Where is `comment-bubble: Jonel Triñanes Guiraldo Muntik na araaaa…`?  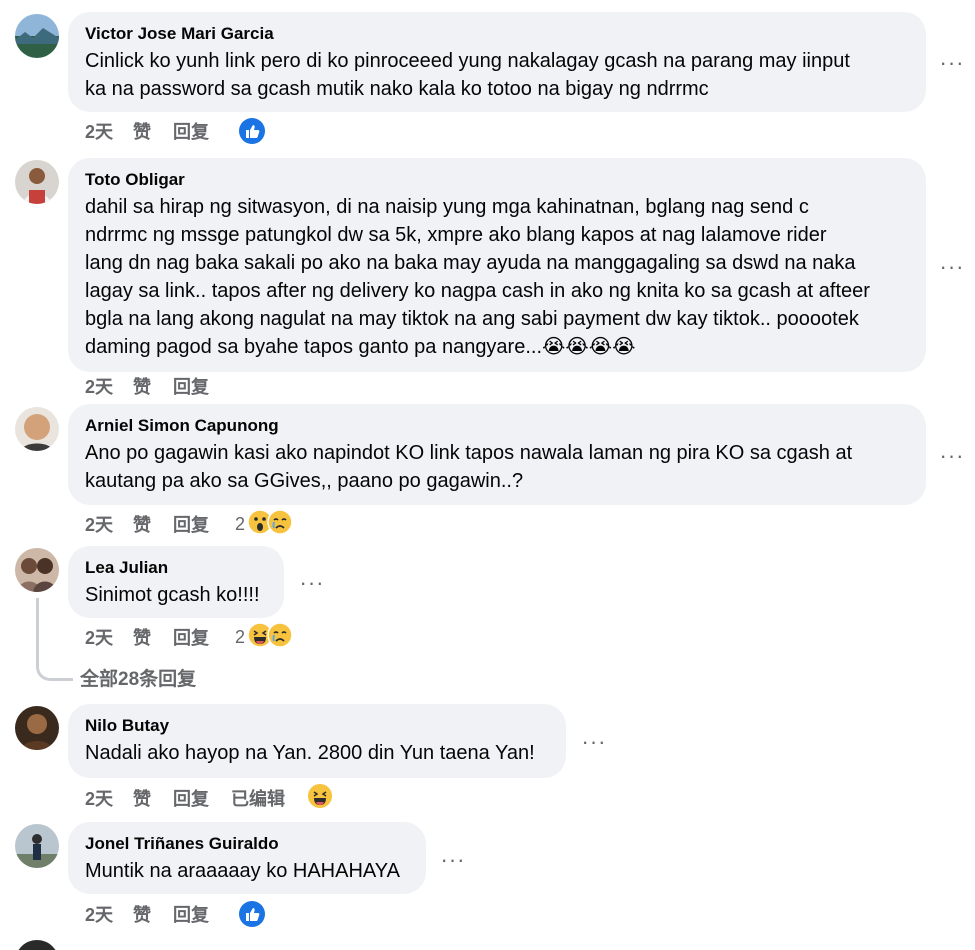 comment-bubble: Jonel Triñanes Guiraldo Muntik na araaaa… is located at coordinates (247, 858).